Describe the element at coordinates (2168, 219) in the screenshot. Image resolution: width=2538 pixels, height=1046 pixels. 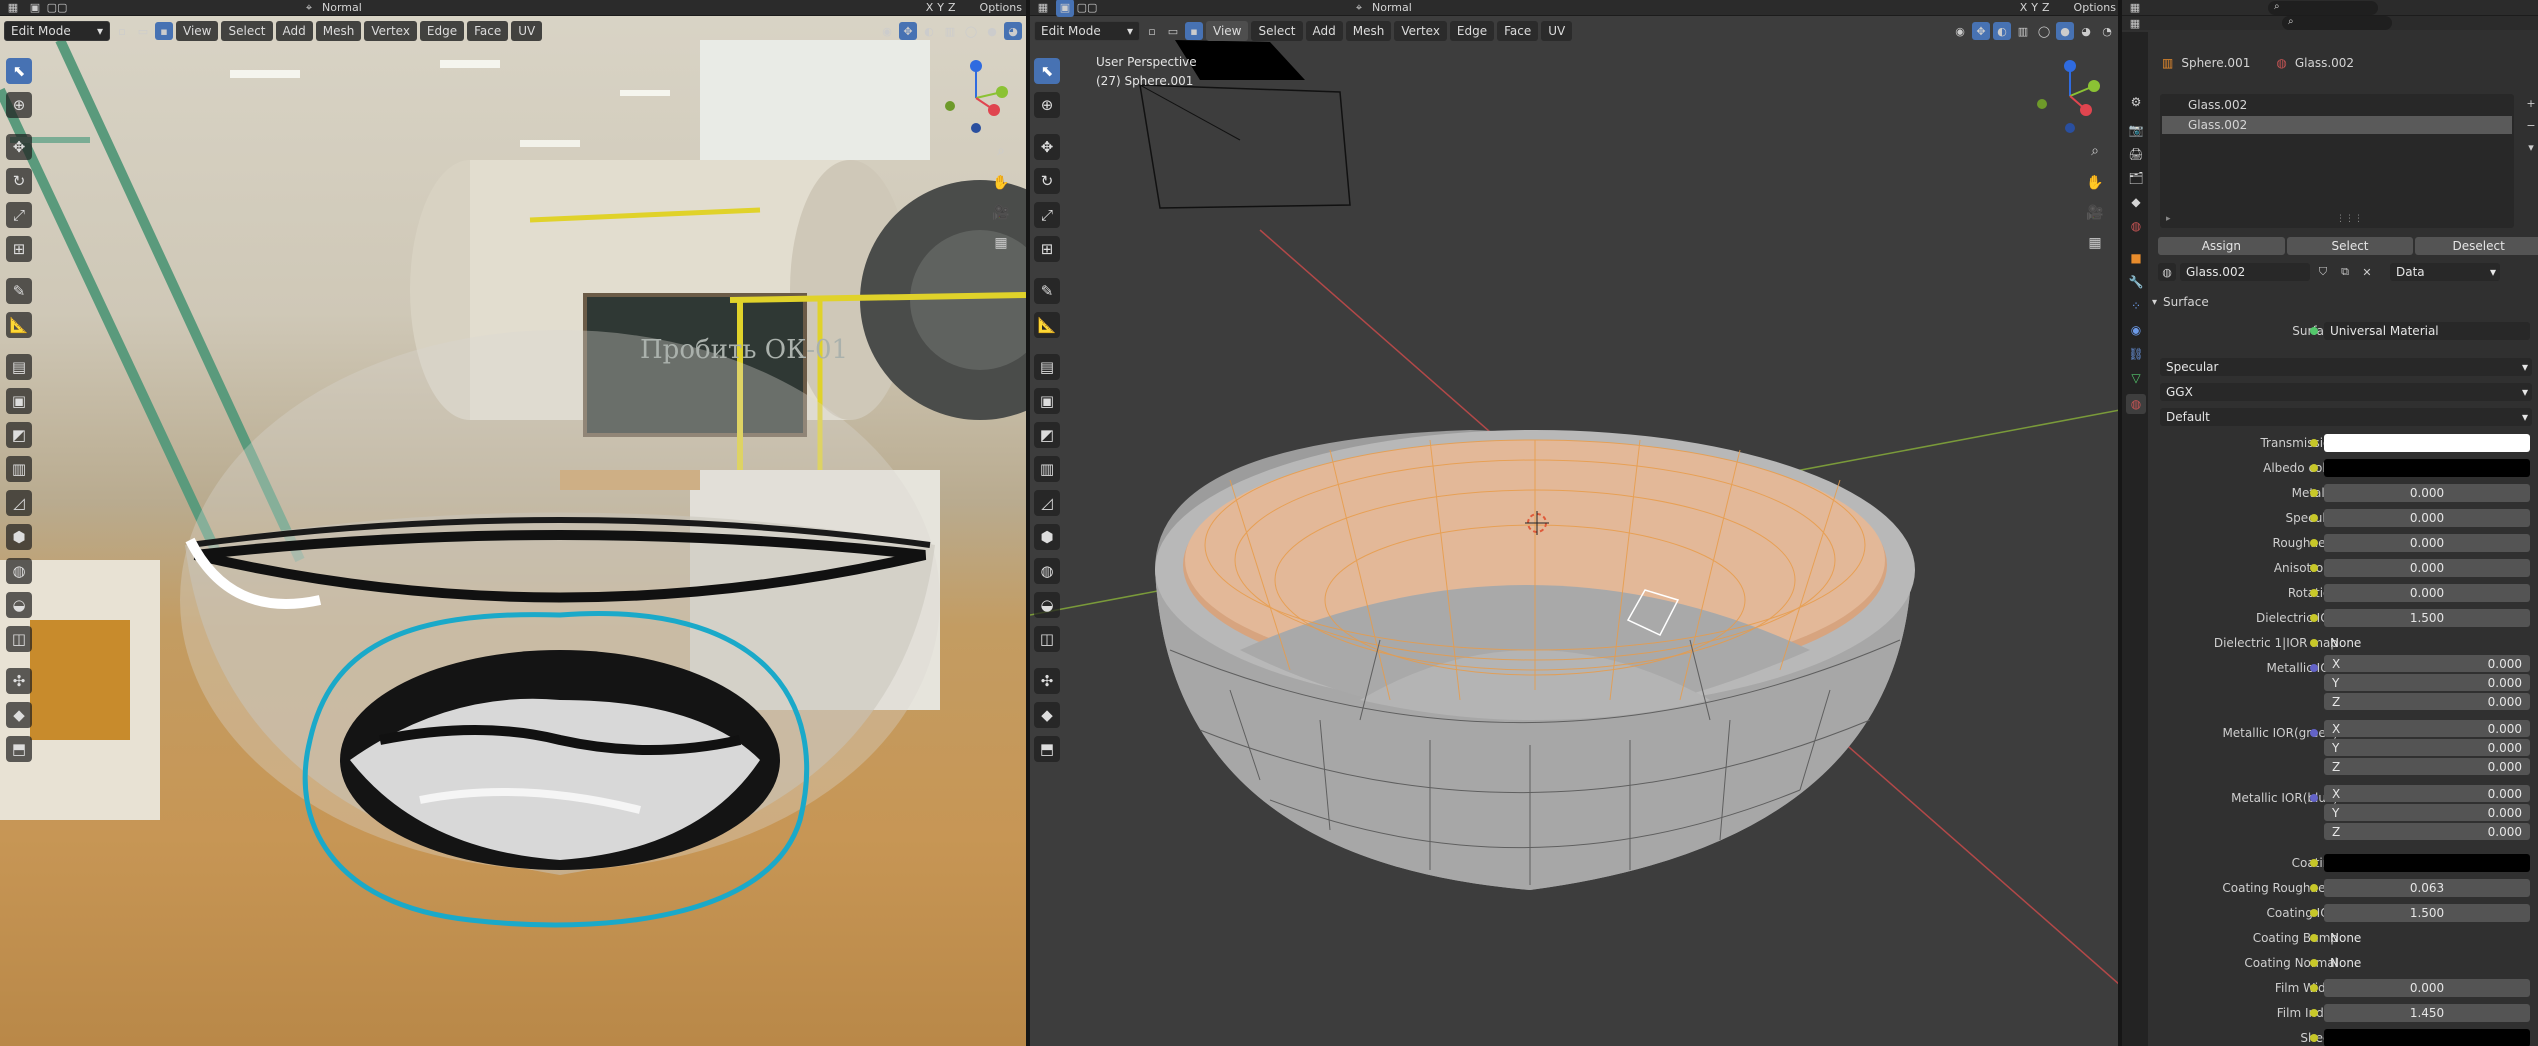
I see `expand-icon: ▸` at that location.